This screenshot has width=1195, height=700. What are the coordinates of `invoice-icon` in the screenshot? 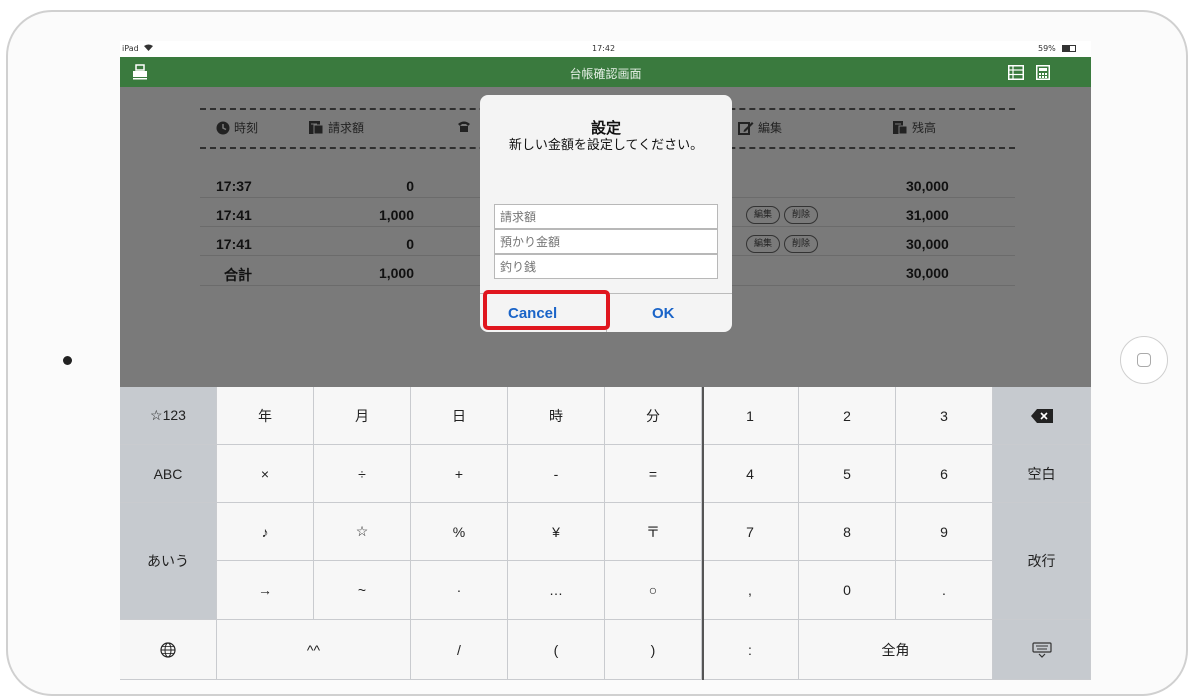 It's located at (316, 128).